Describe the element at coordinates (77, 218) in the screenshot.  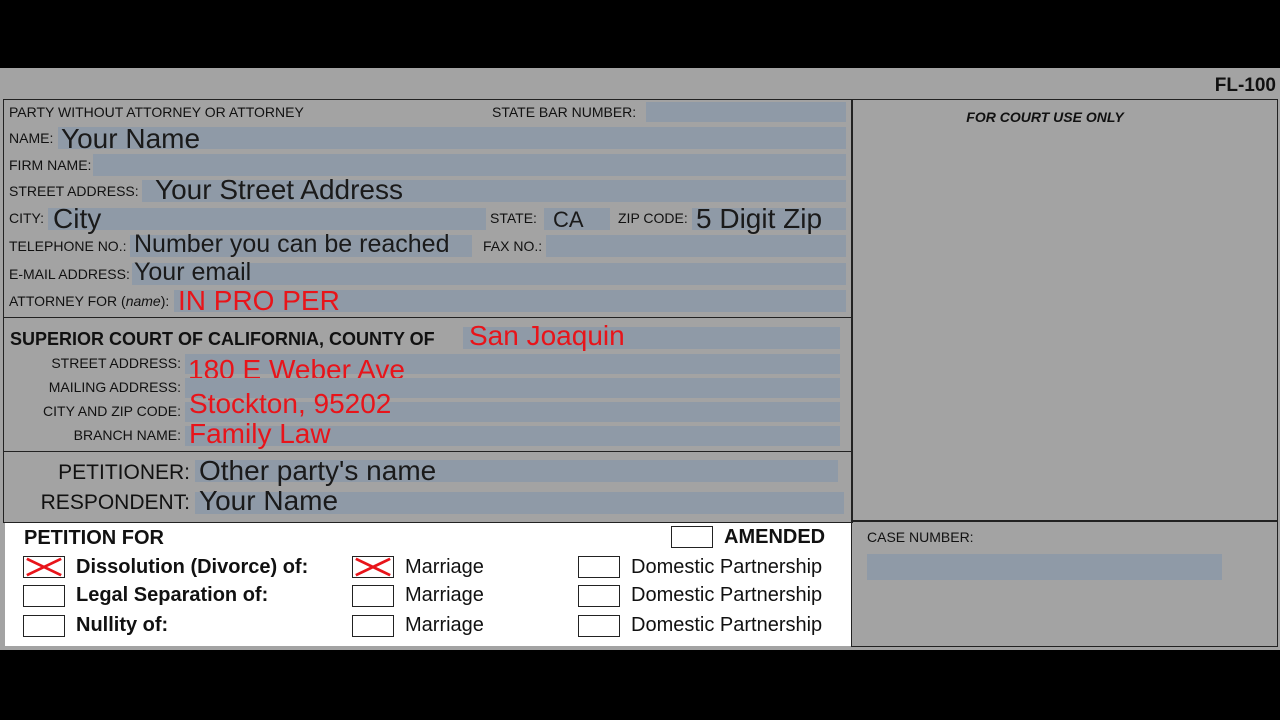
I see `city-value: City` at that location.